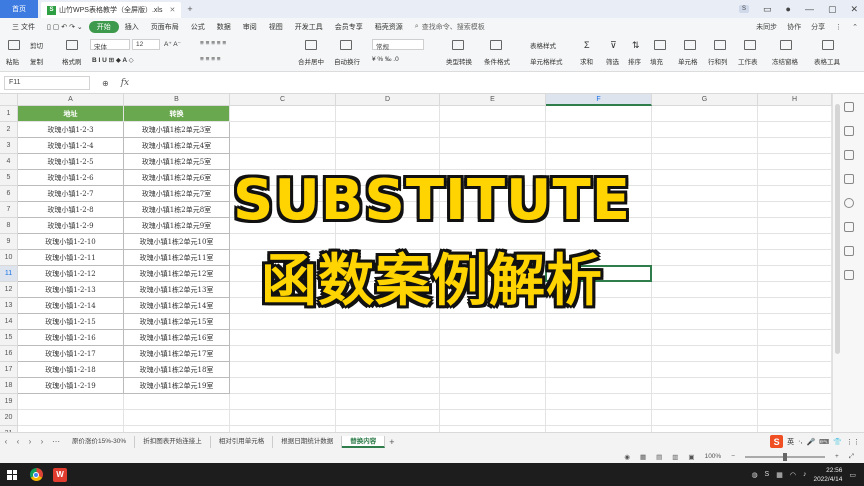  What do you see at coordinates (12, 474) in the screenshot?
I see `start-button` at bounding box center [12, 474].